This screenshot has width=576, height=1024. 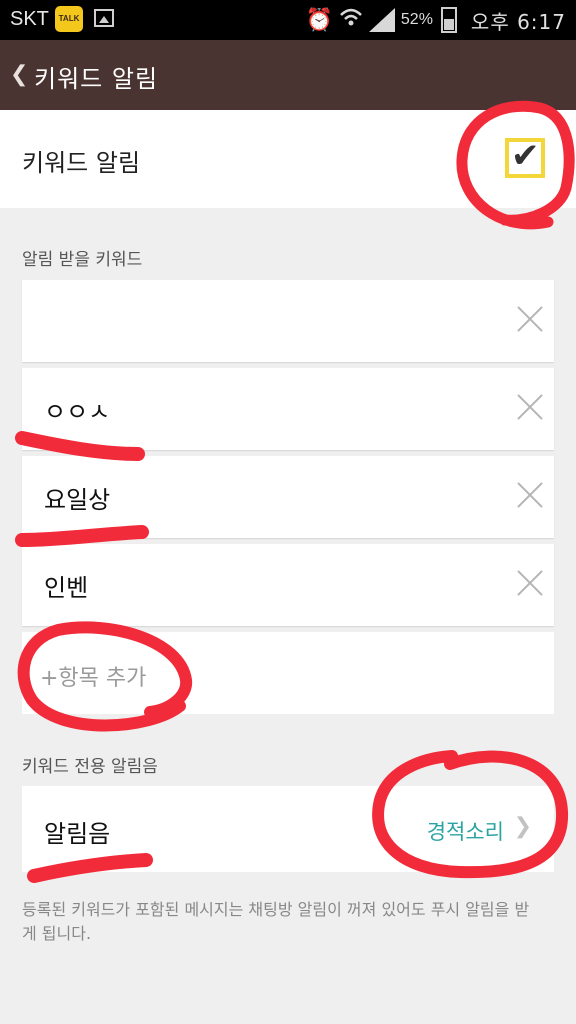 What do you see at coordinates (288, 673) in the screenshot?
I see `add-keyword-row: +항목 추가` at bounding box center [288, 673].